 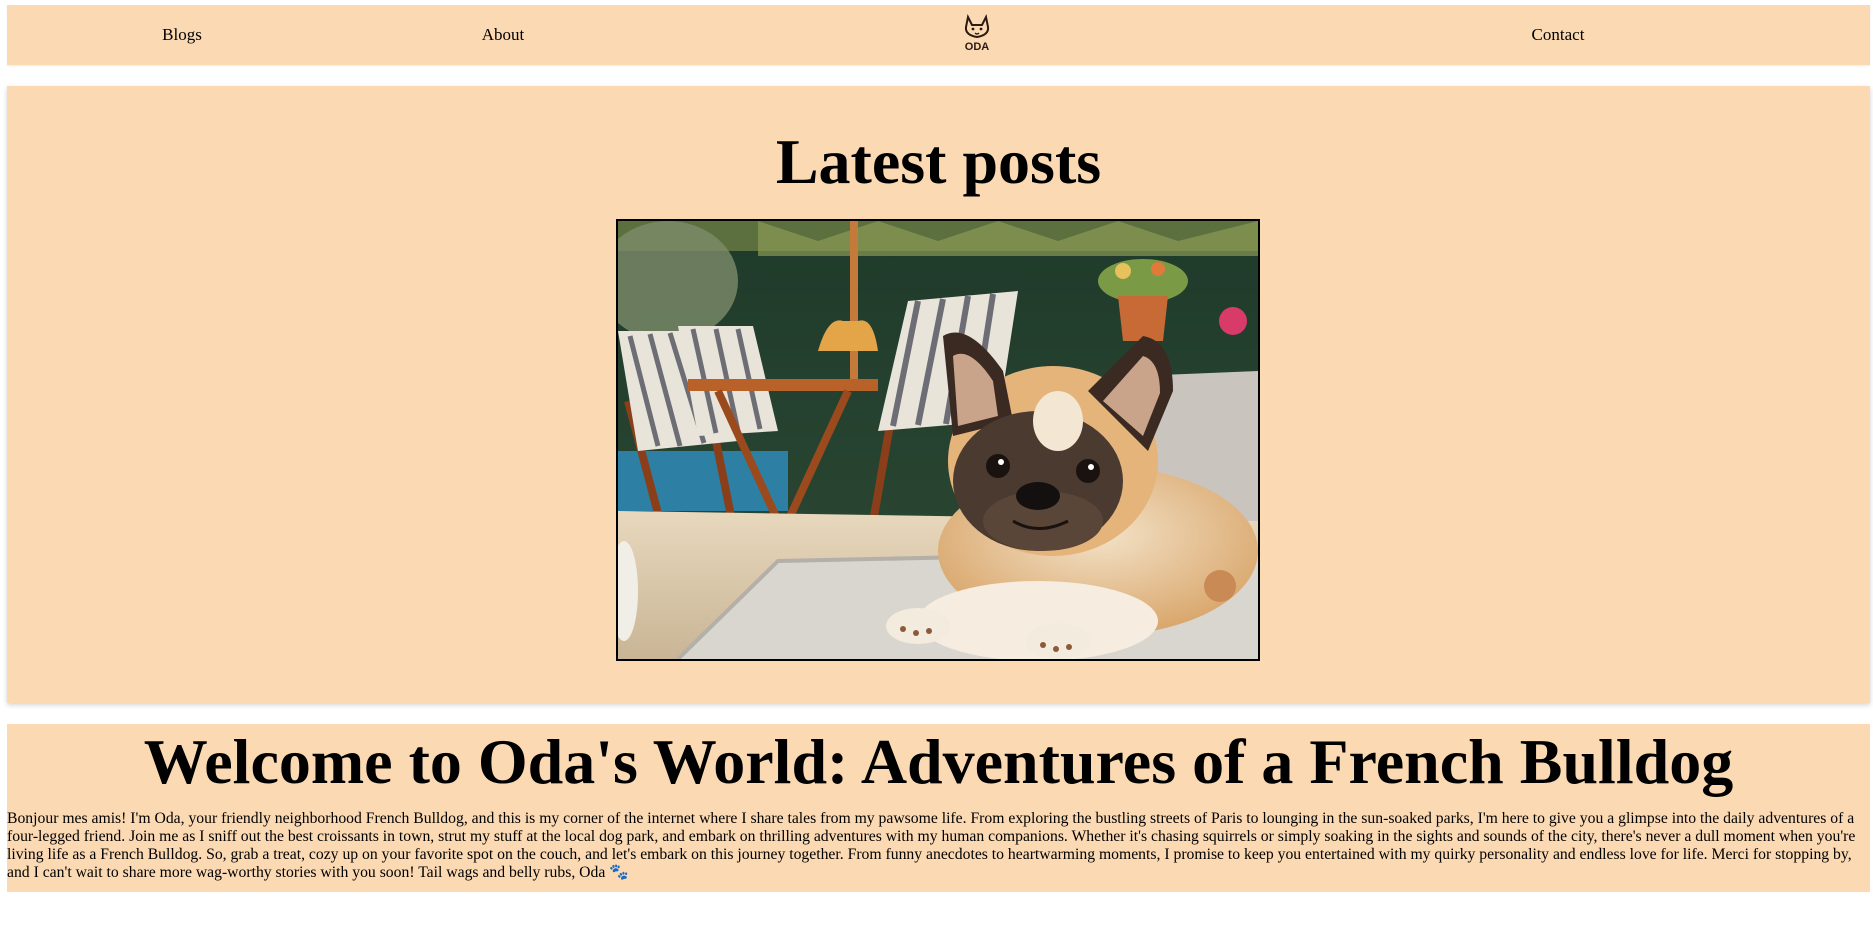 I want to click on latest-posts-heading: Latest posts, so click(x=938, y=161).